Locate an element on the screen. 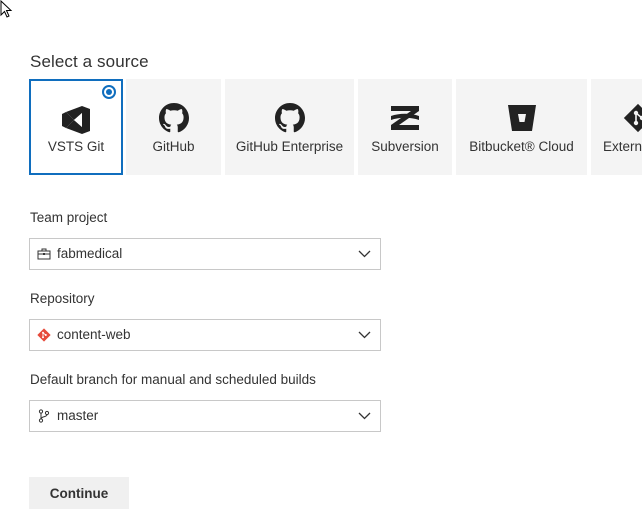 The width and height of the screenshot is (642, 516). external-git-icon is located at coordinates (631, 118).